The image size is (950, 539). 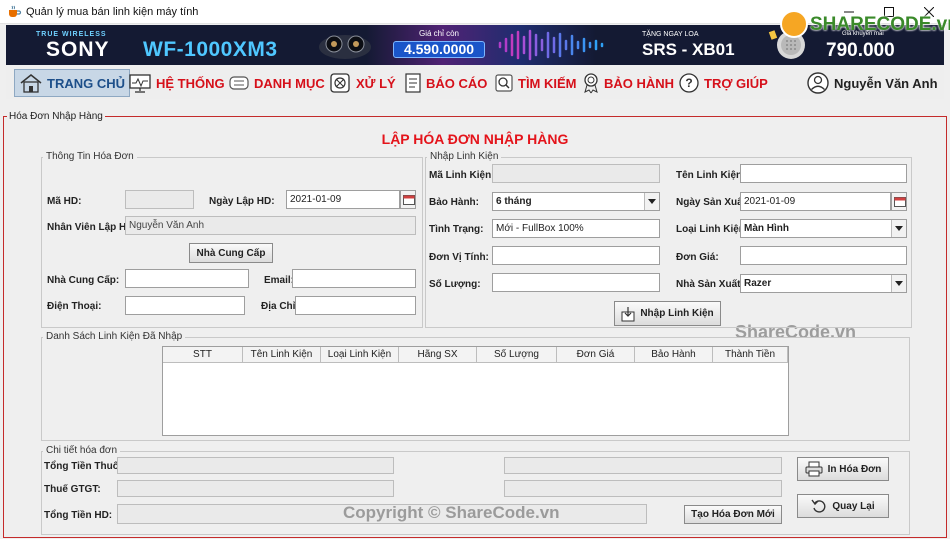 I want to click on invoice-date-field: 2021-01-09, so click(x=343, y=199).